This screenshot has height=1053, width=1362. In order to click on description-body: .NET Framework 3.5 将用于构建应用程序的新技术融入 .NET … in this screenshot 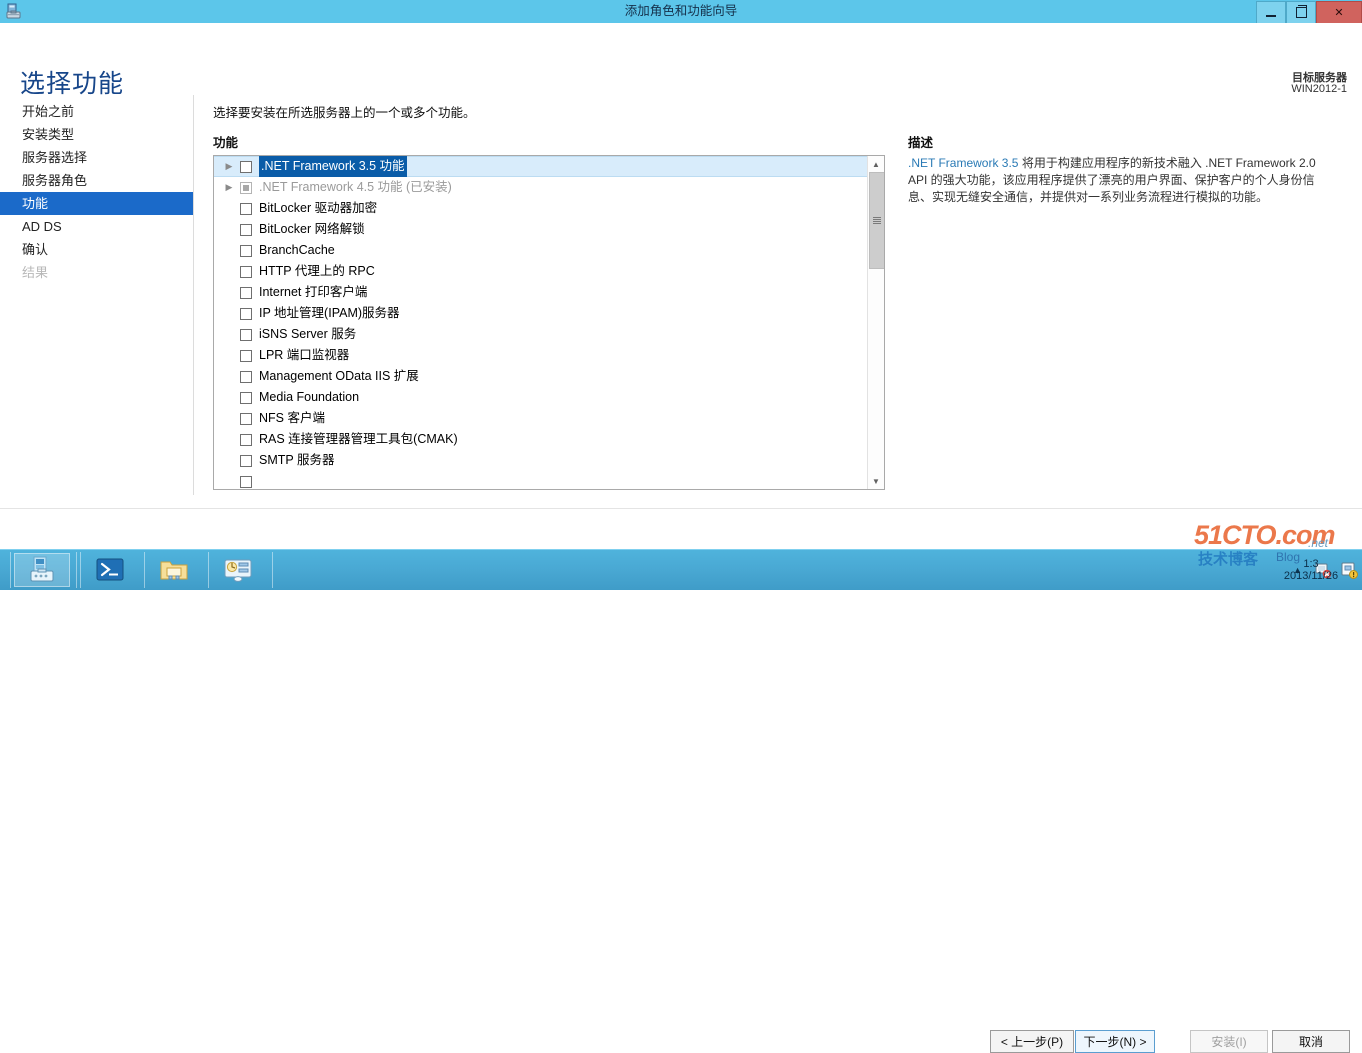, I will do `click(1119, 180)`.